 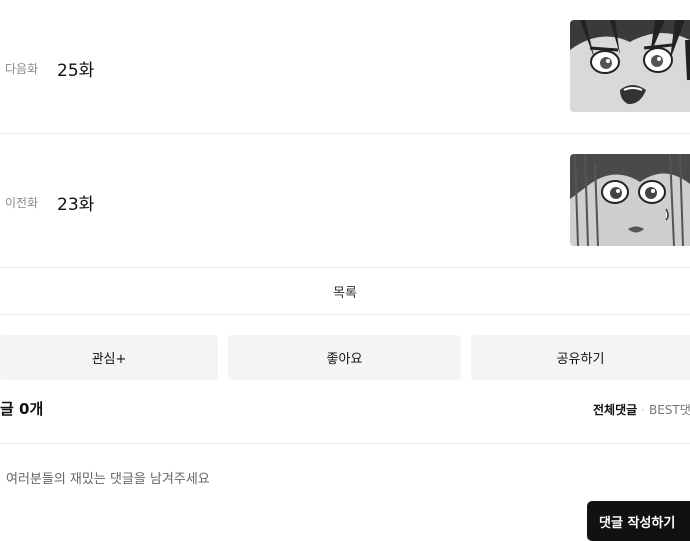 I want to click on share-button: 공유하기, so click(x=580, y=357).